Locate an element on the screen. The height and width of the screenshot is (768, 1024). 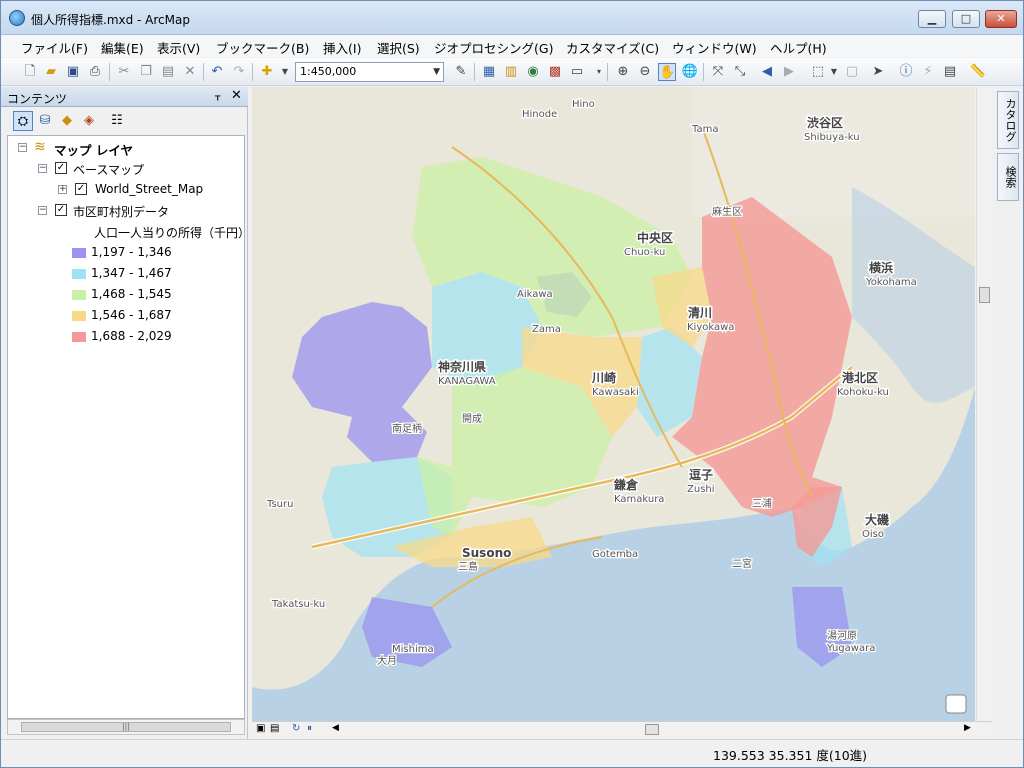
menu-edit: 編集(E) is located at coordinates (122, 47).